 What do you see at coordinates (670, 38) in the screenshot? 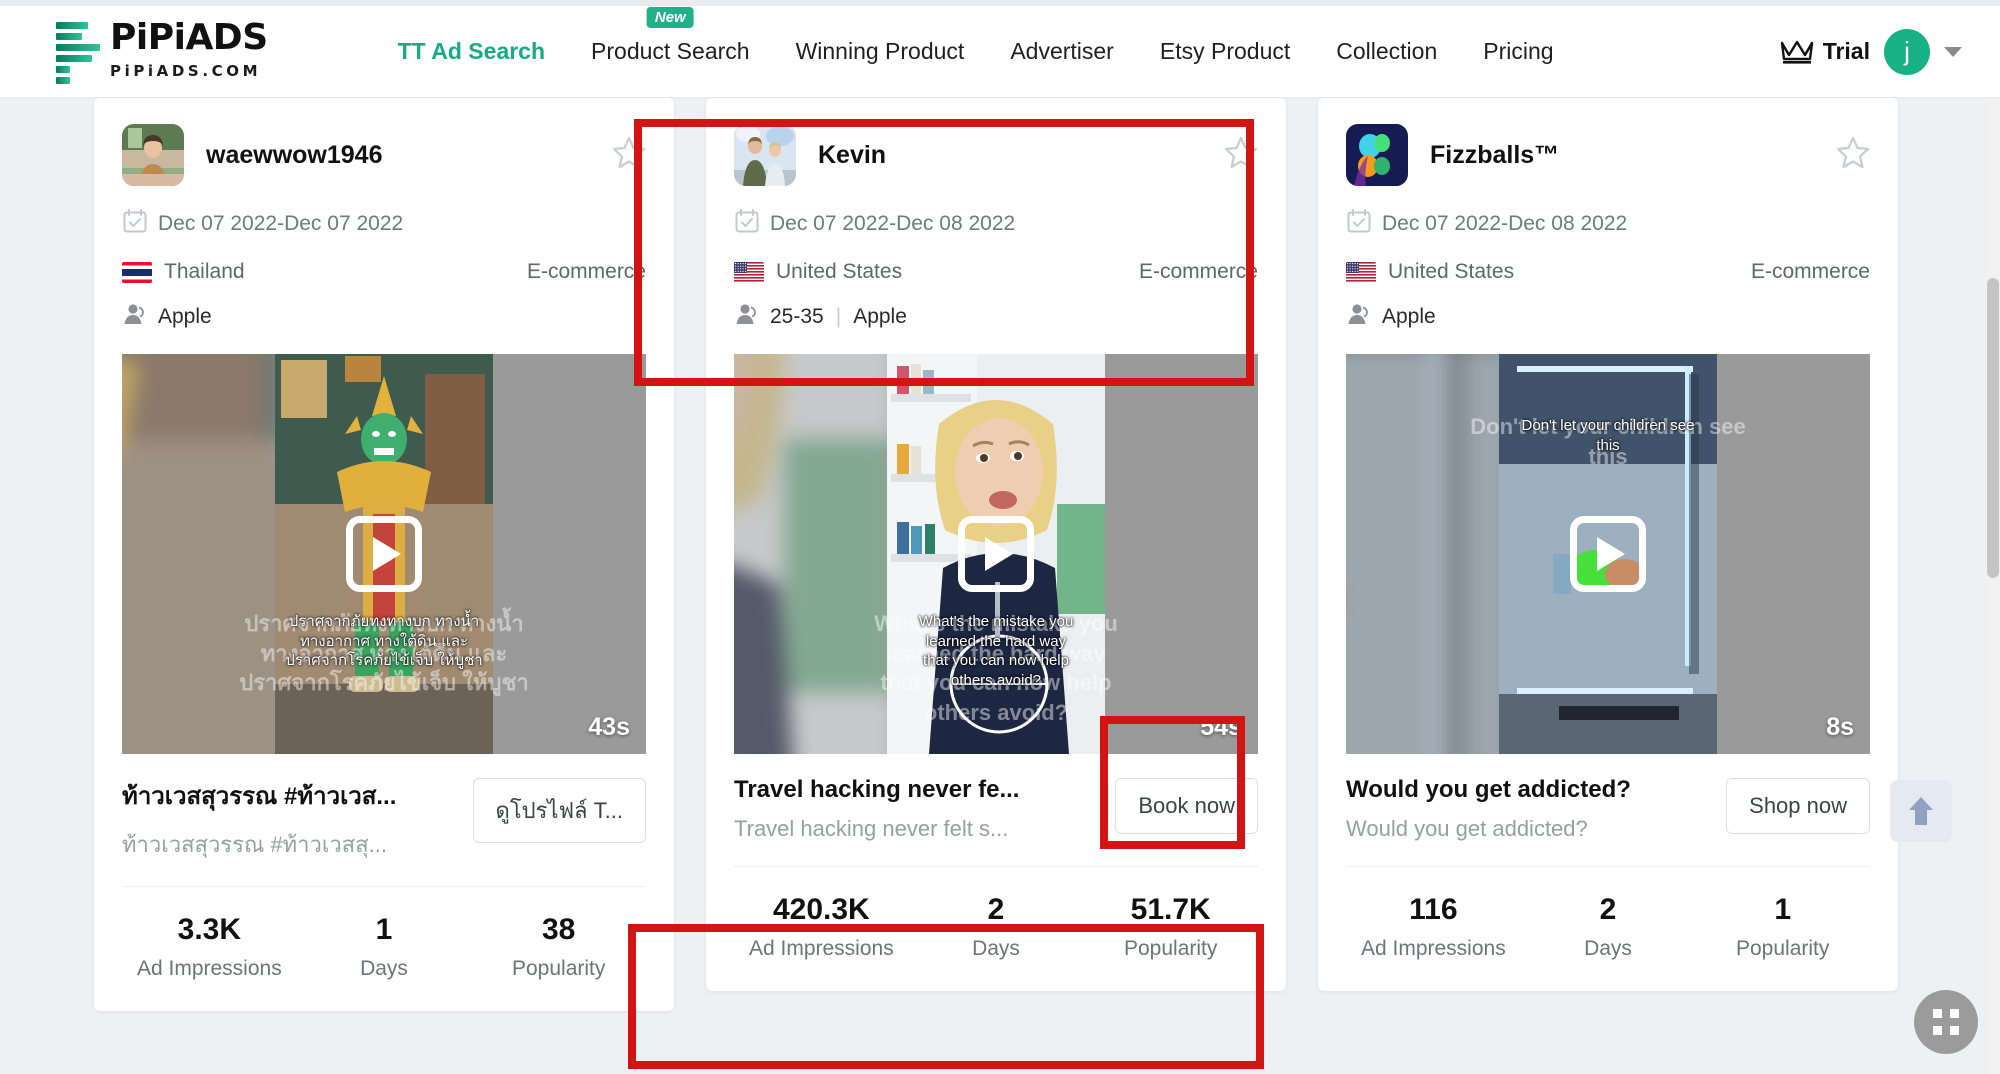
I see `nav-item-product-search: Product Search New` at bounding box center [670, 38].